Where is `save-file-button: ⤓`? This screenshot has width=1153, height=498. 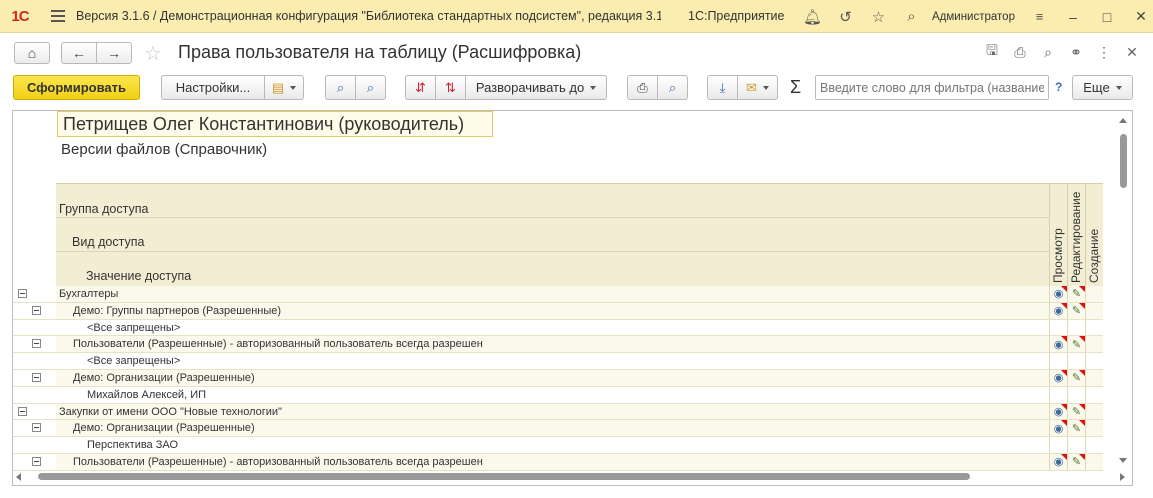
save-file-button: ⤓ is located at coordinates (722, 87).